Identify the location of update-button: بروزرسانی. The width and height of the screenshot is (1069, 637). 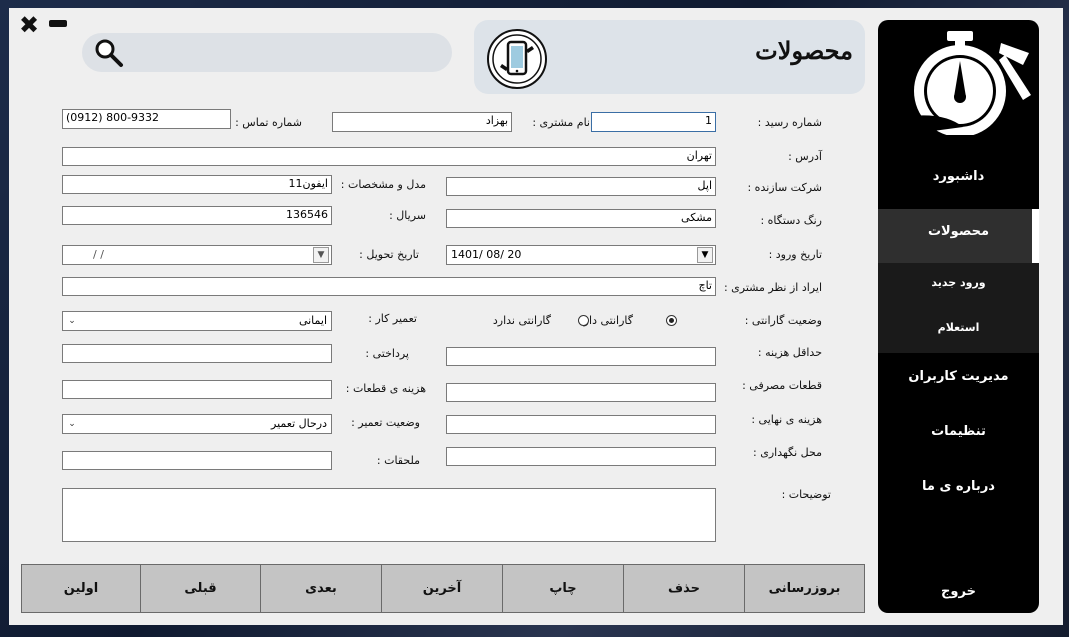
(804, 588).